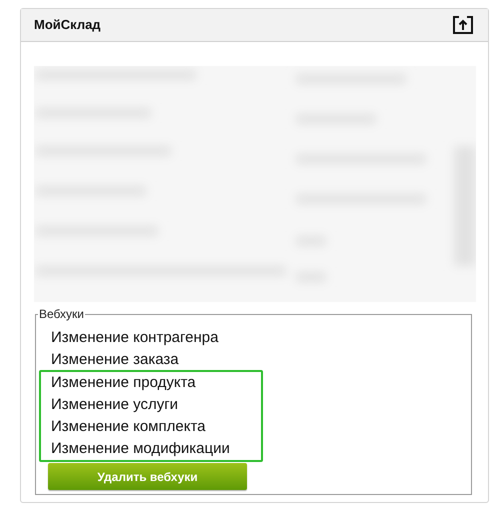 The width and height of the screenshot is (499, 517). Describe the element at coordinates (463, 25) in the screenshot. I see `upload-icon` at that location.